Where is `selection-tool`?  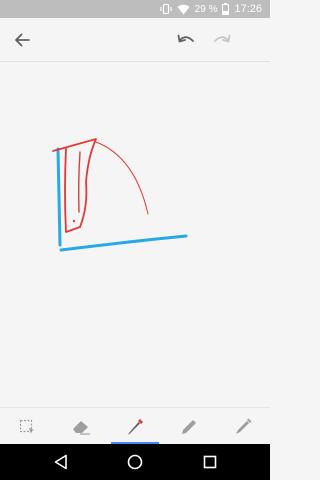 selection-tool is located at coordinates (27, 426).